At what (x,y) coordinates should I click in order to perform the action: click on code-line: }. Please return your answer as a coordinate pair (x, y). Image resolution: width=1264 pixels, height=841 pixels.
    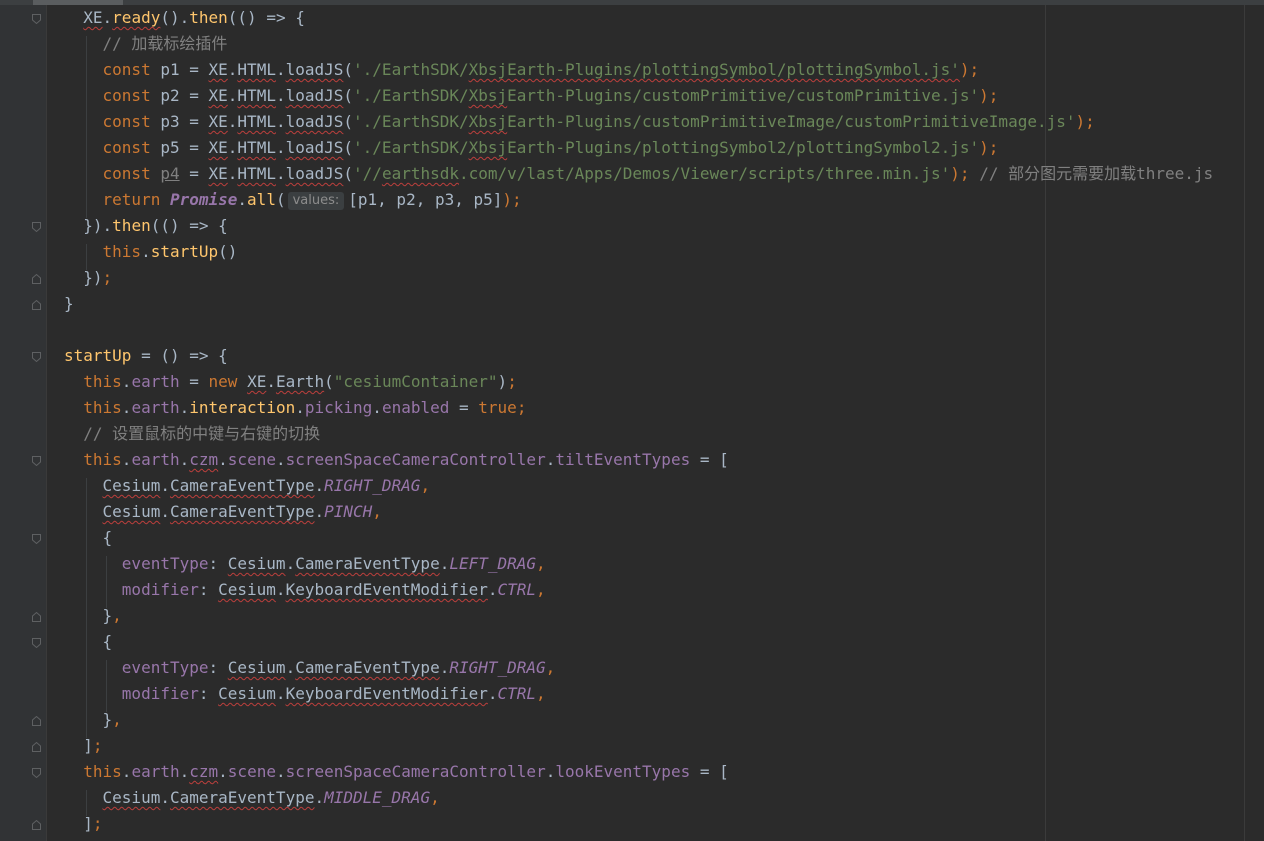
    Looking at the image, I should click on (69, 304).